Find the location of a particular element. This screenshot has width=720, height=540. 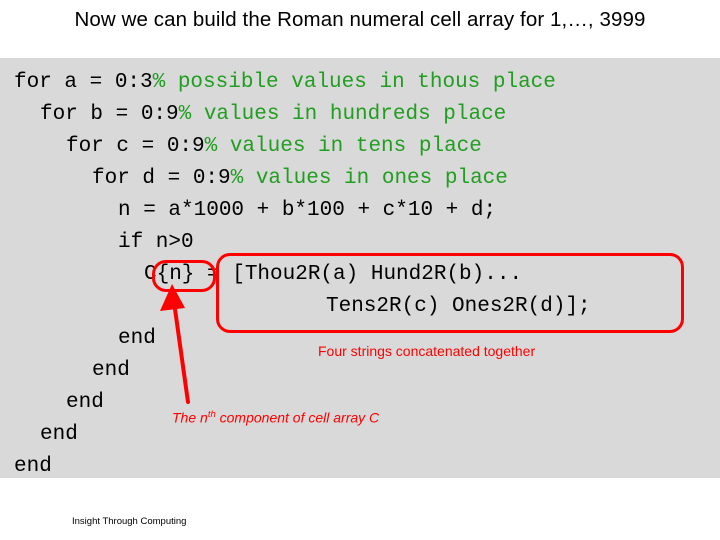

code-comment: % possible values in thous place is located at coordinates (354, 82).